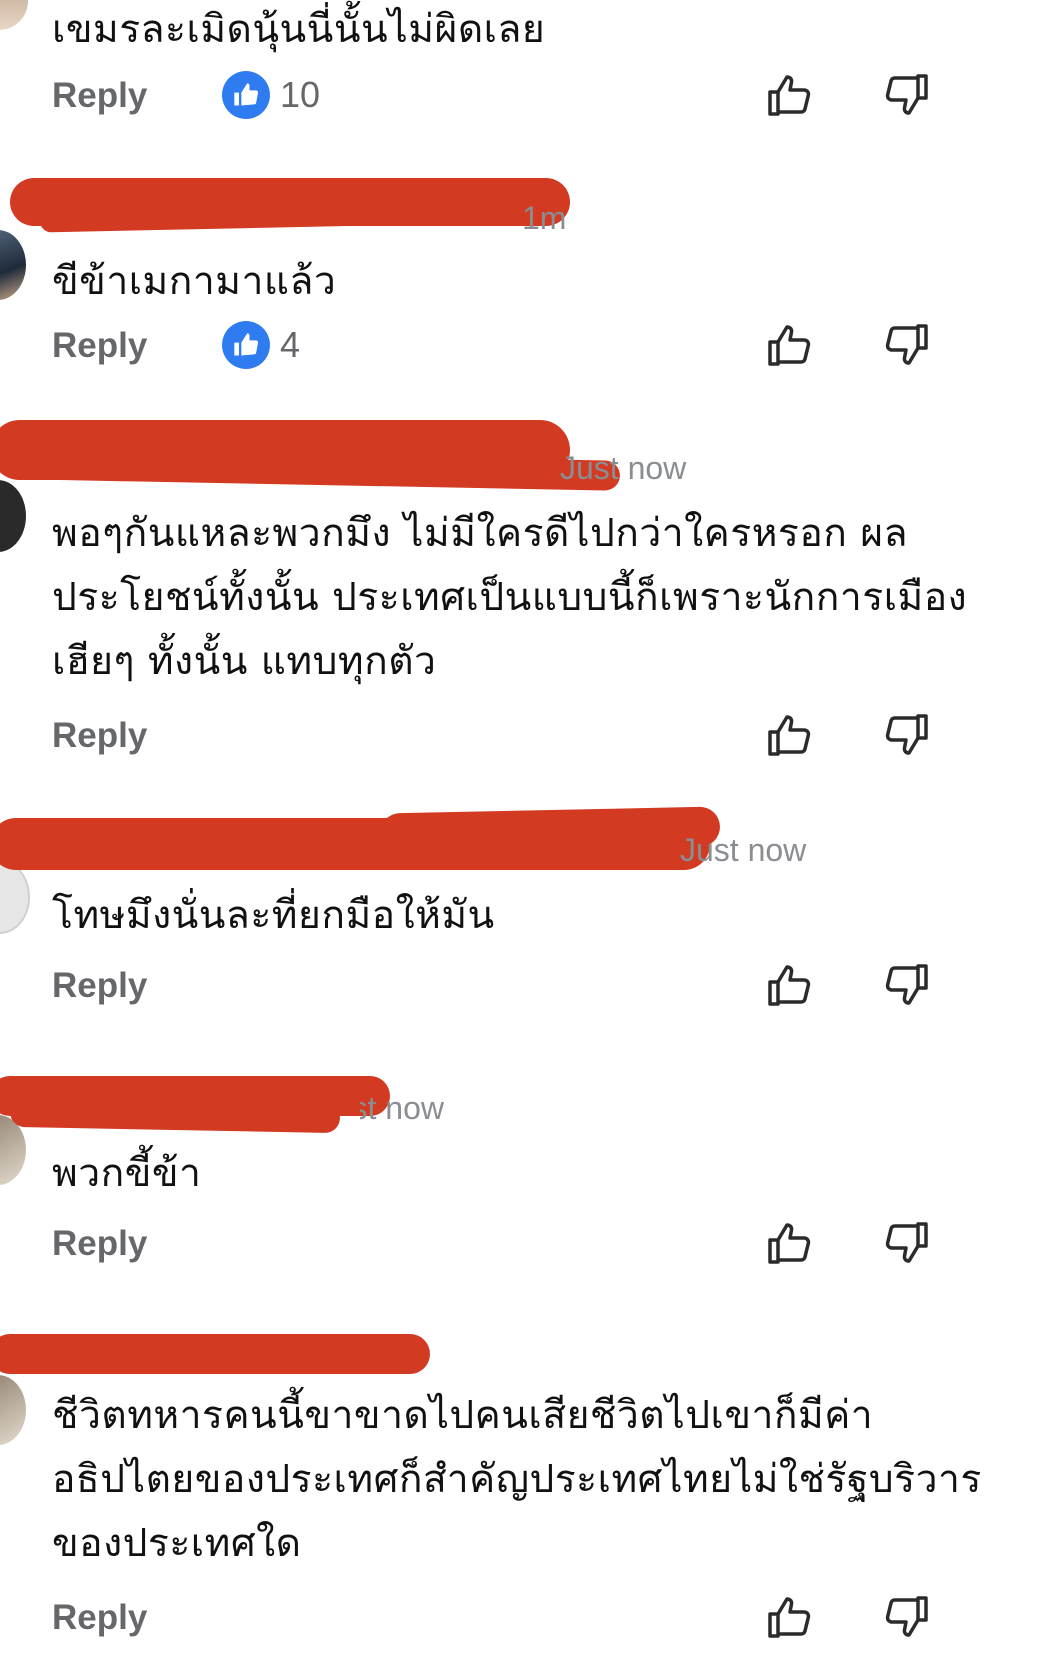  Describe the element at coordinates (544, 218) in the screenshot. I see `timestamp: 1m` at that location.